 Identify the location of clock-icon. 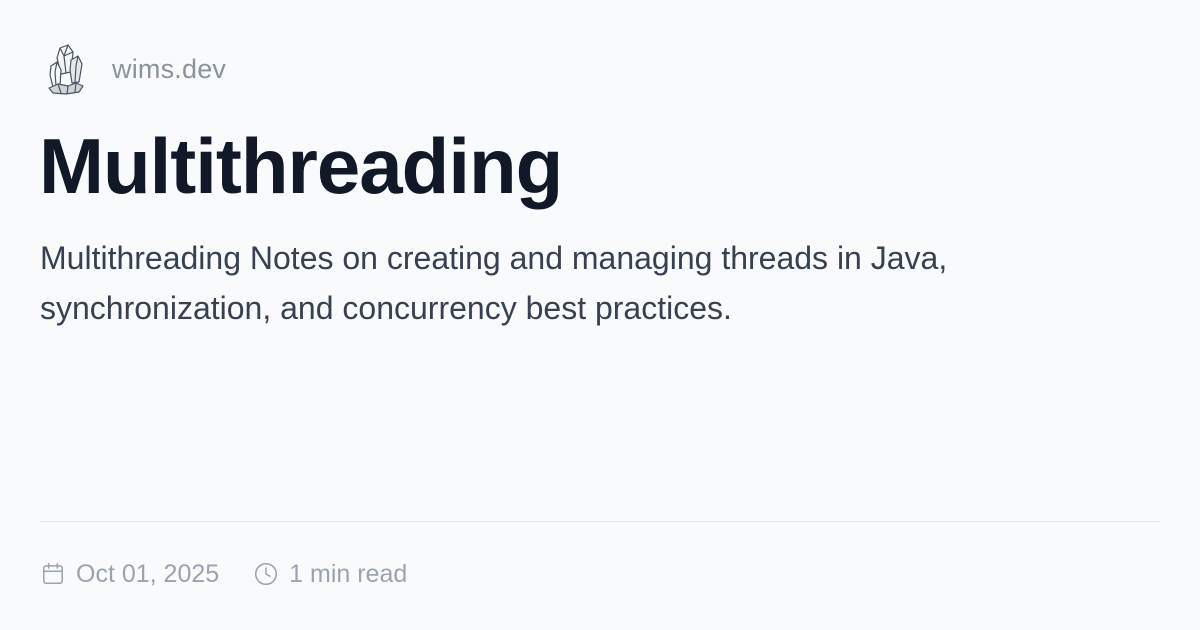
(266, 574).